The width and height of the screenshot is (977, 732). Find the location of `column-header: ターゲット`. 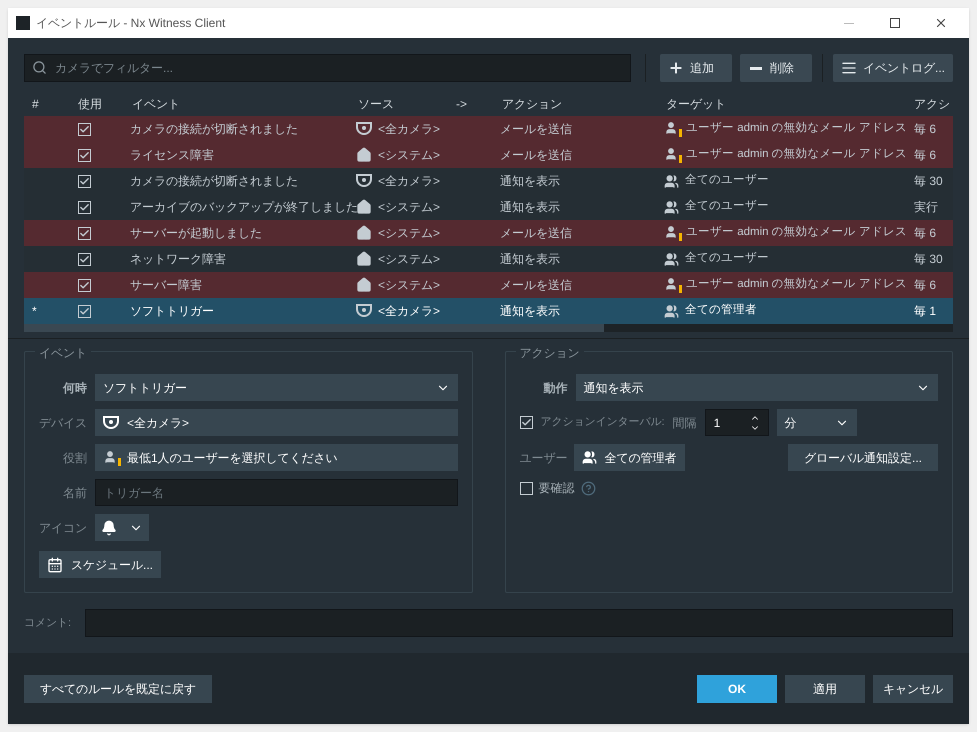

column-header: ターゲット is located at coordinates (788, 104).